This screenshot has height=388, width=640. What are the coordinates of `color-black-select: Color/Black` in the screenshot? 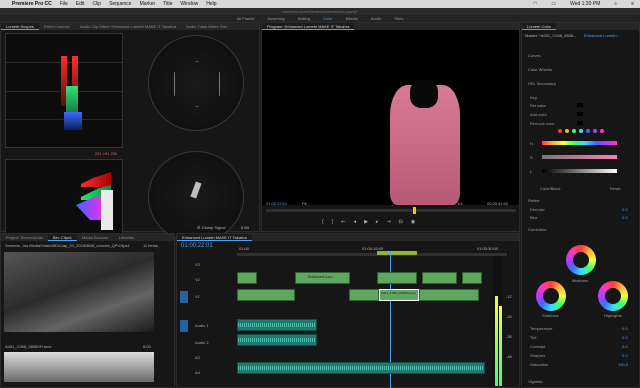 It's located at (550, 188).